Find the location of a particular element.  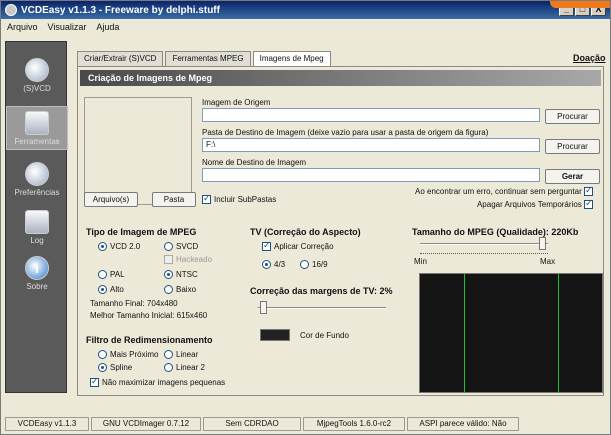

svcd-radio is located at coordinates (168, 247).